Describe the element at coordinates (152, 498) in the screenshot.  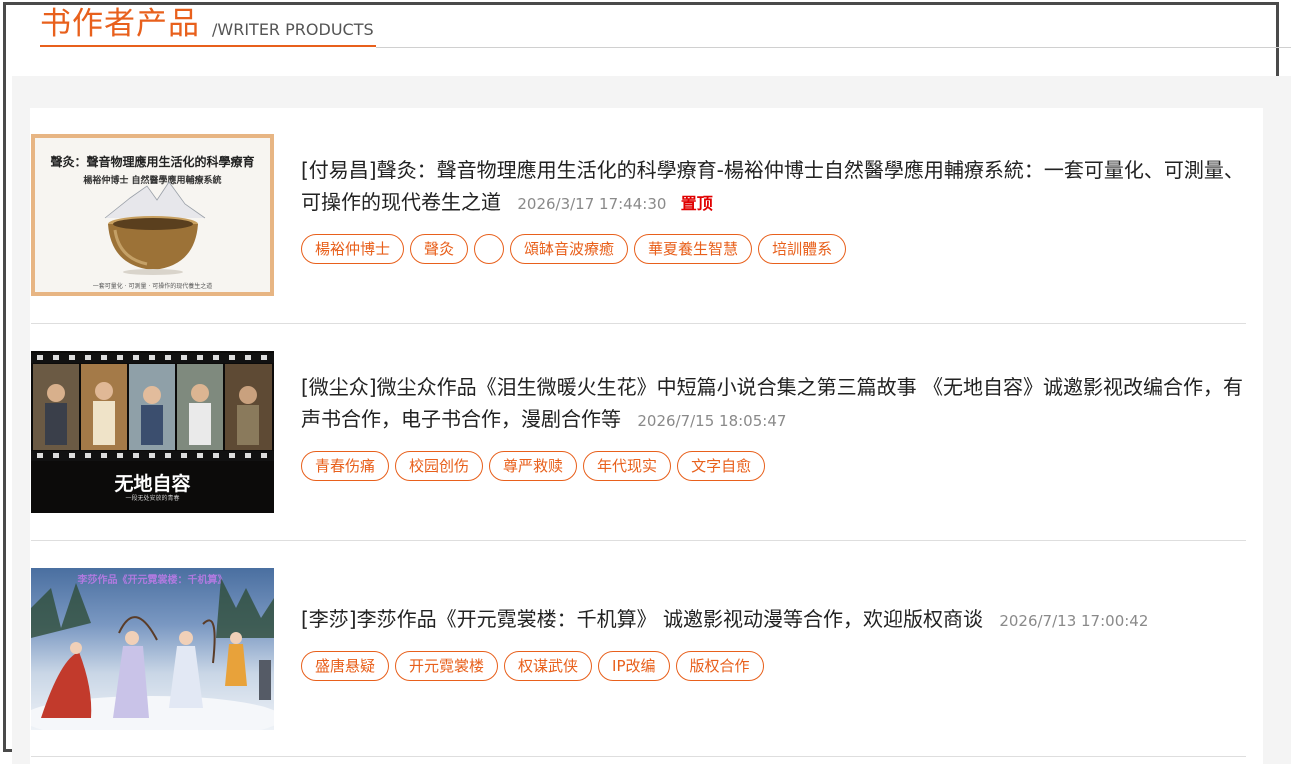
I see `cover-subtitle: 一段无处安放的青春` at that location.